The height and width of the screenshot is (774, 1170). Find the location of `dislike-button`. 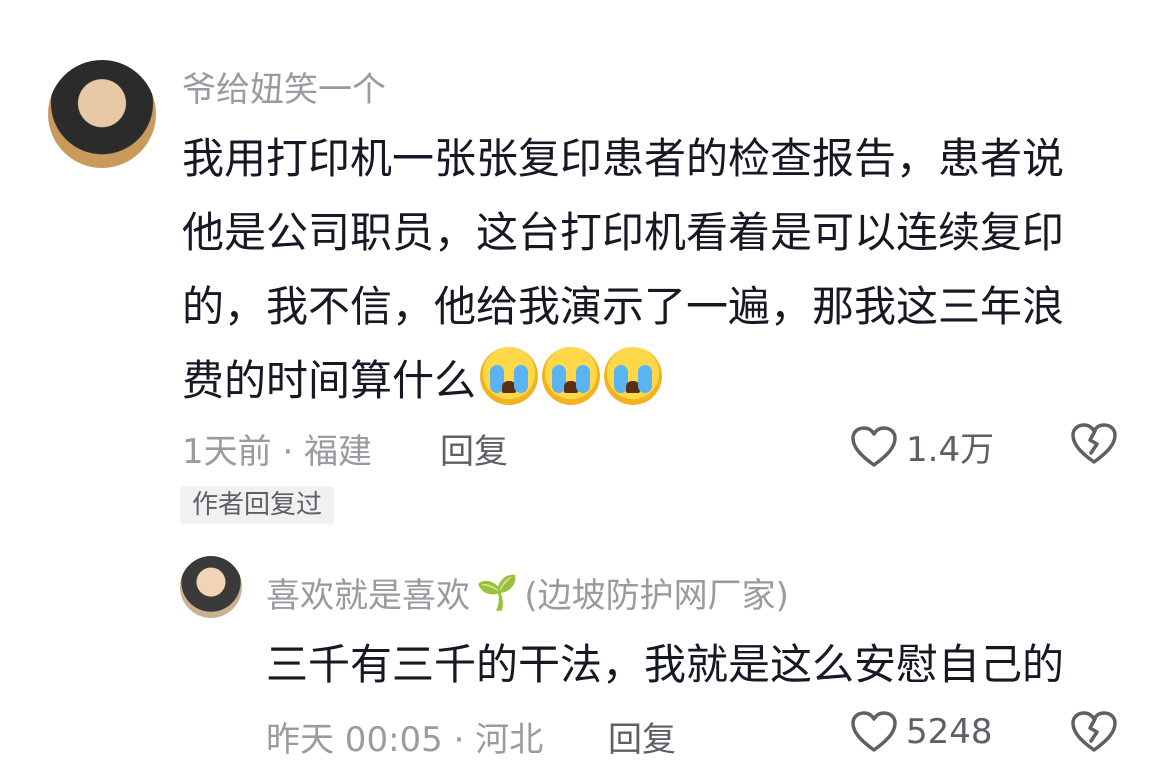

dislike-button is located at coordinates (1094, 446).